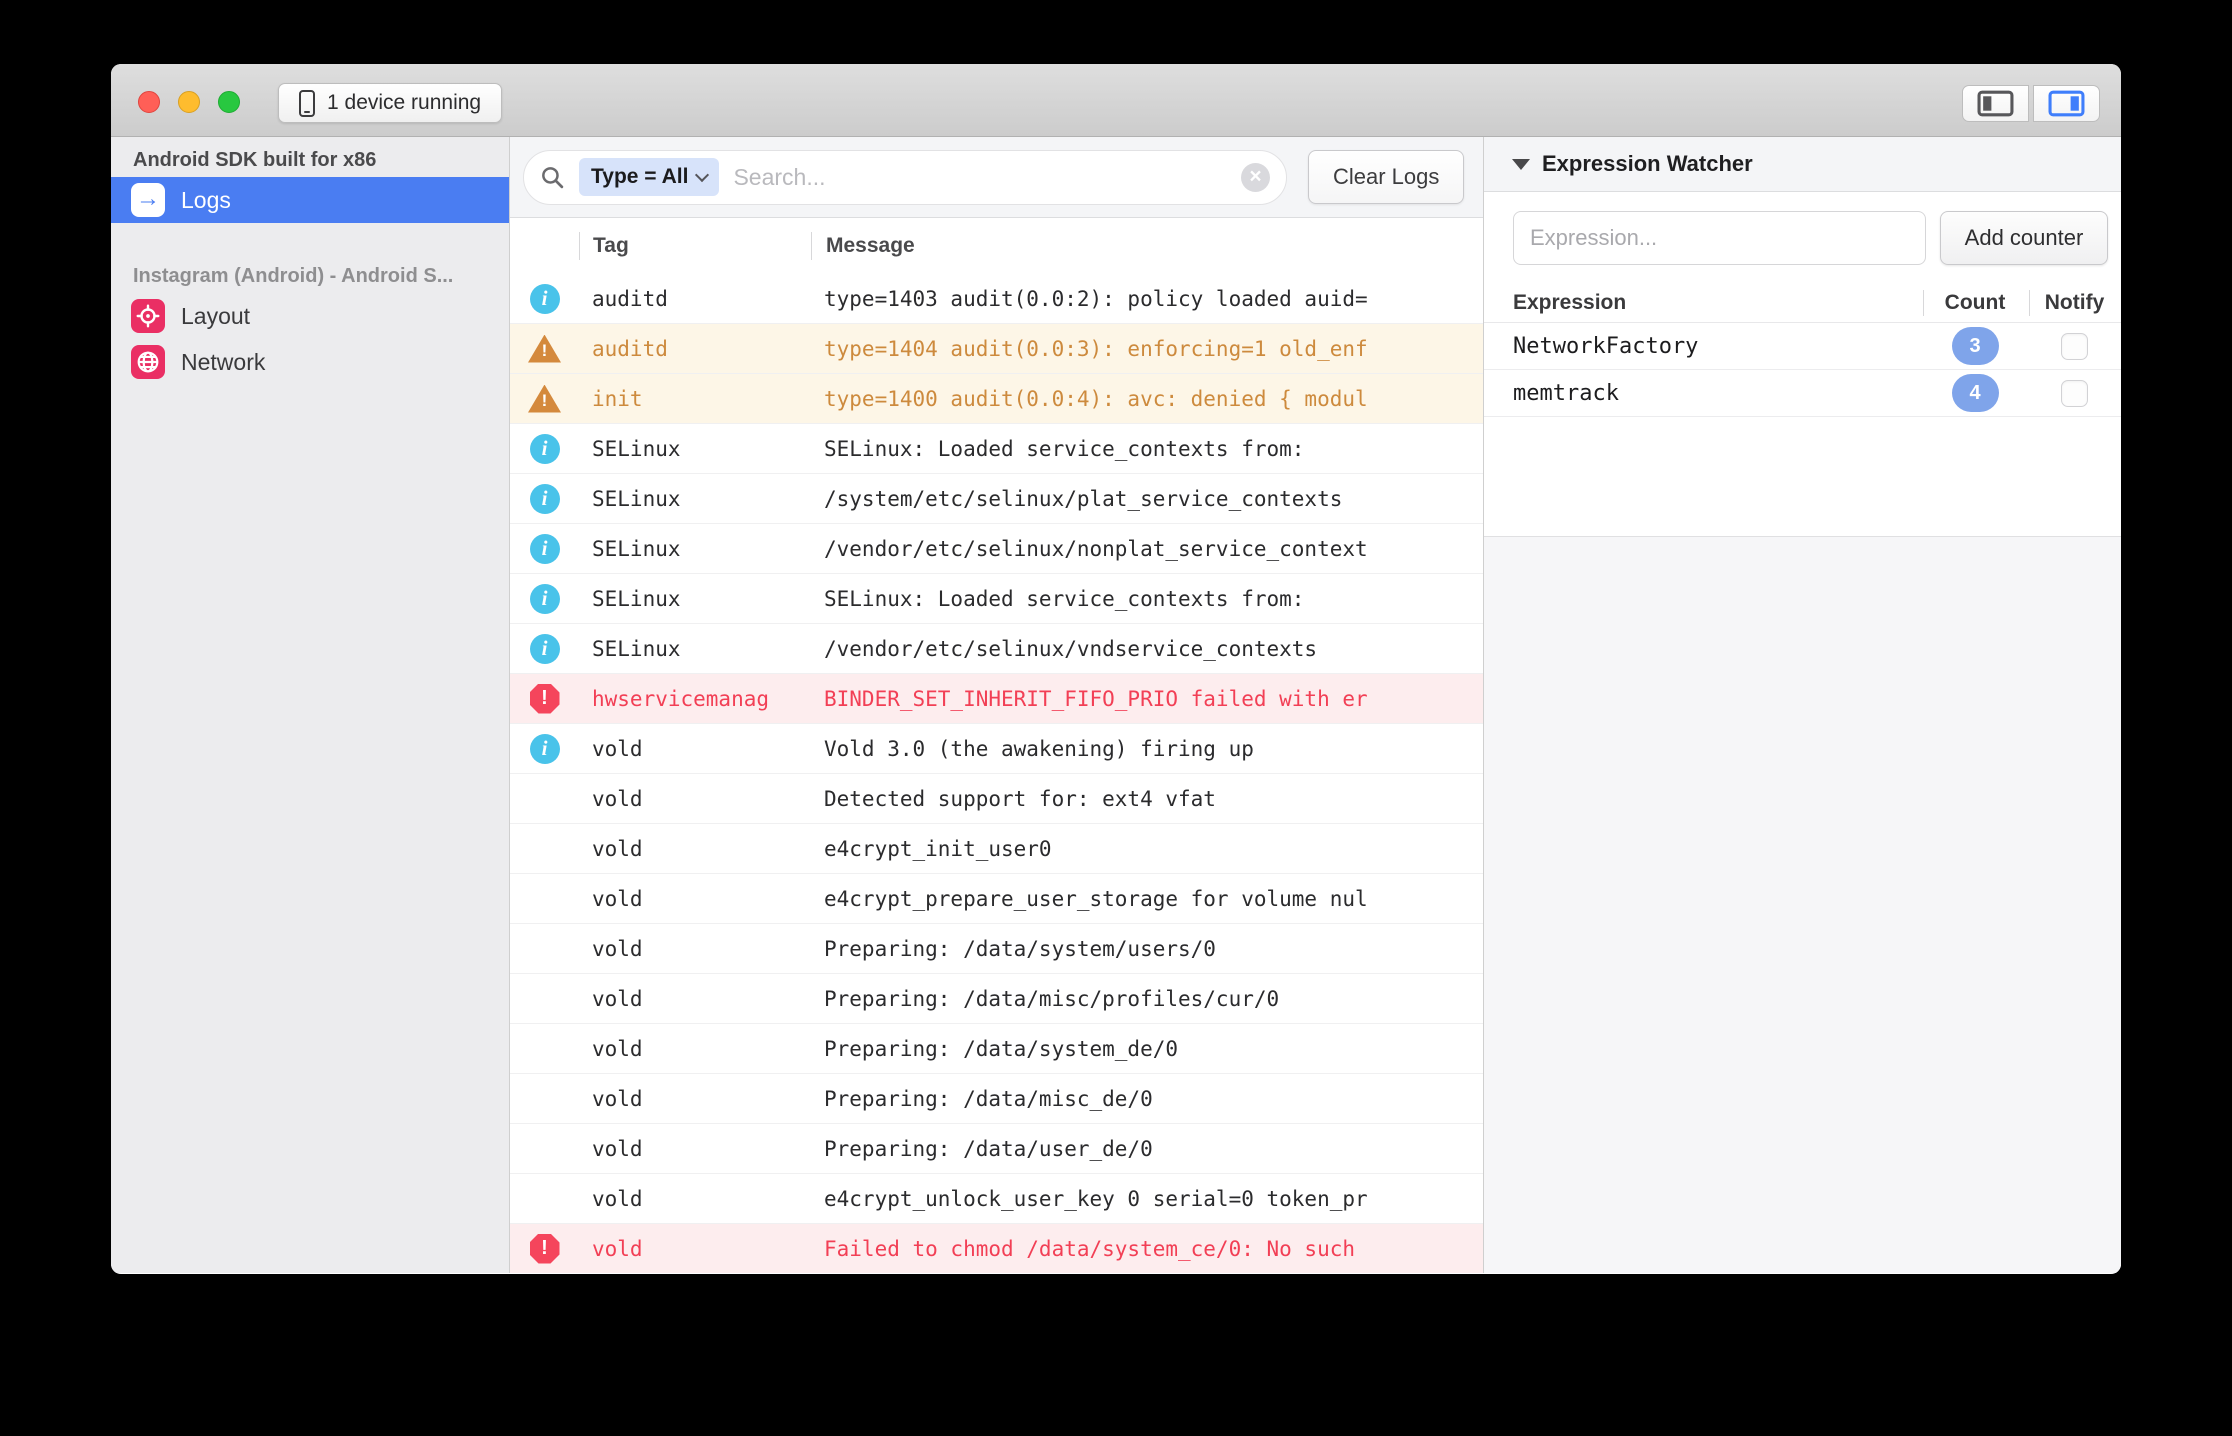 The image size is (2232, 1436). I want to click on right-sidebar-icon, so click(2066, 103).